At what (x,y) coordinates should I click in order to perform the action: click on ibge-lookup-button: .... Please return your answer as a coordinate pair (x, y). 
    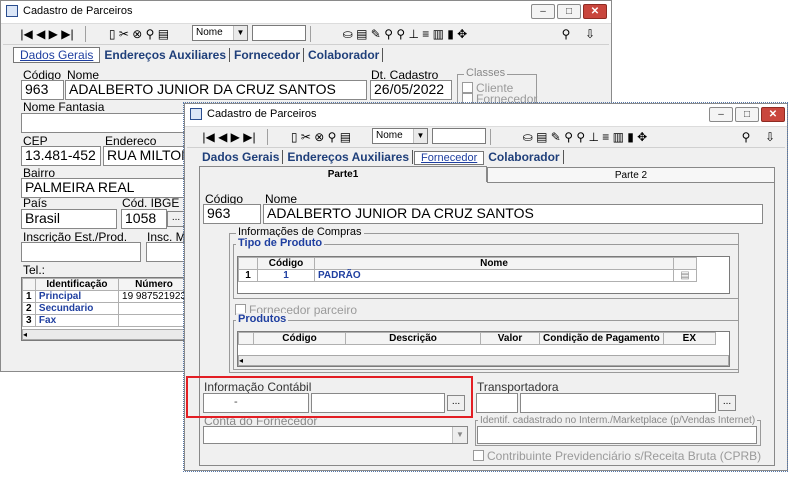
    Looking at the image, I should click on (176, 219).